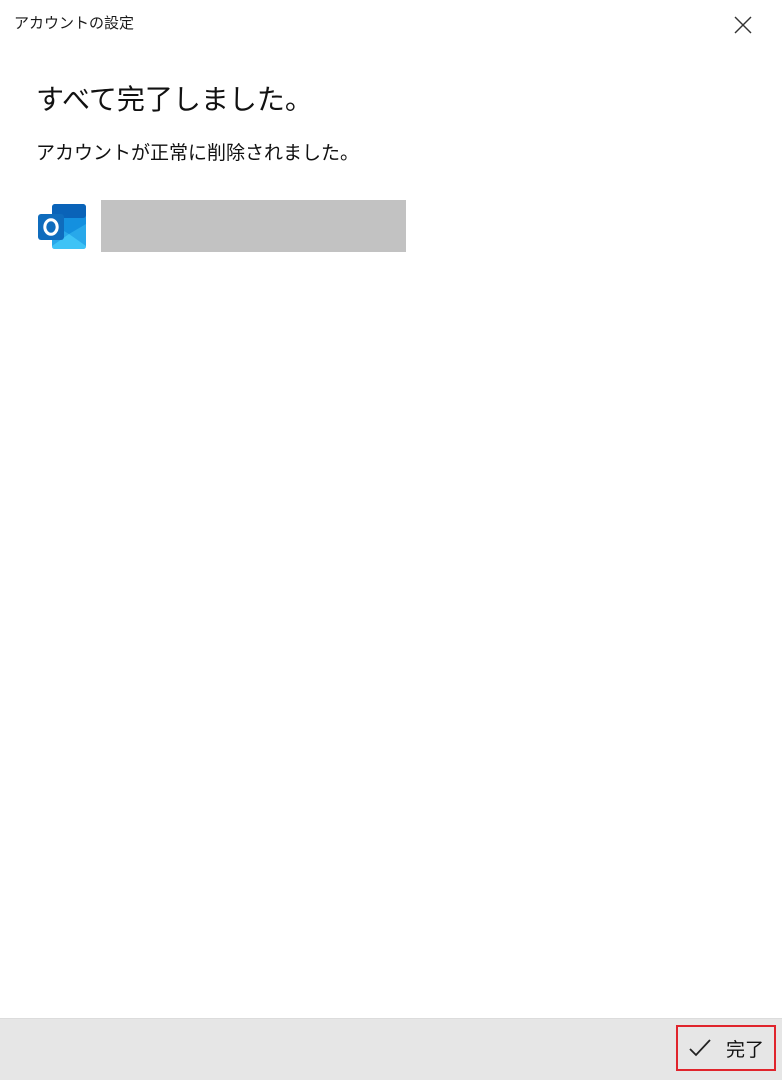 Image resolution: width=782 pixels, height=1080 pixels. What do you see at coordinates (386, 123) in the screenshot?
I see `content-area: すべて完了しました。 アカウントが正常に削除されました。` at bounding box center [386, 123].